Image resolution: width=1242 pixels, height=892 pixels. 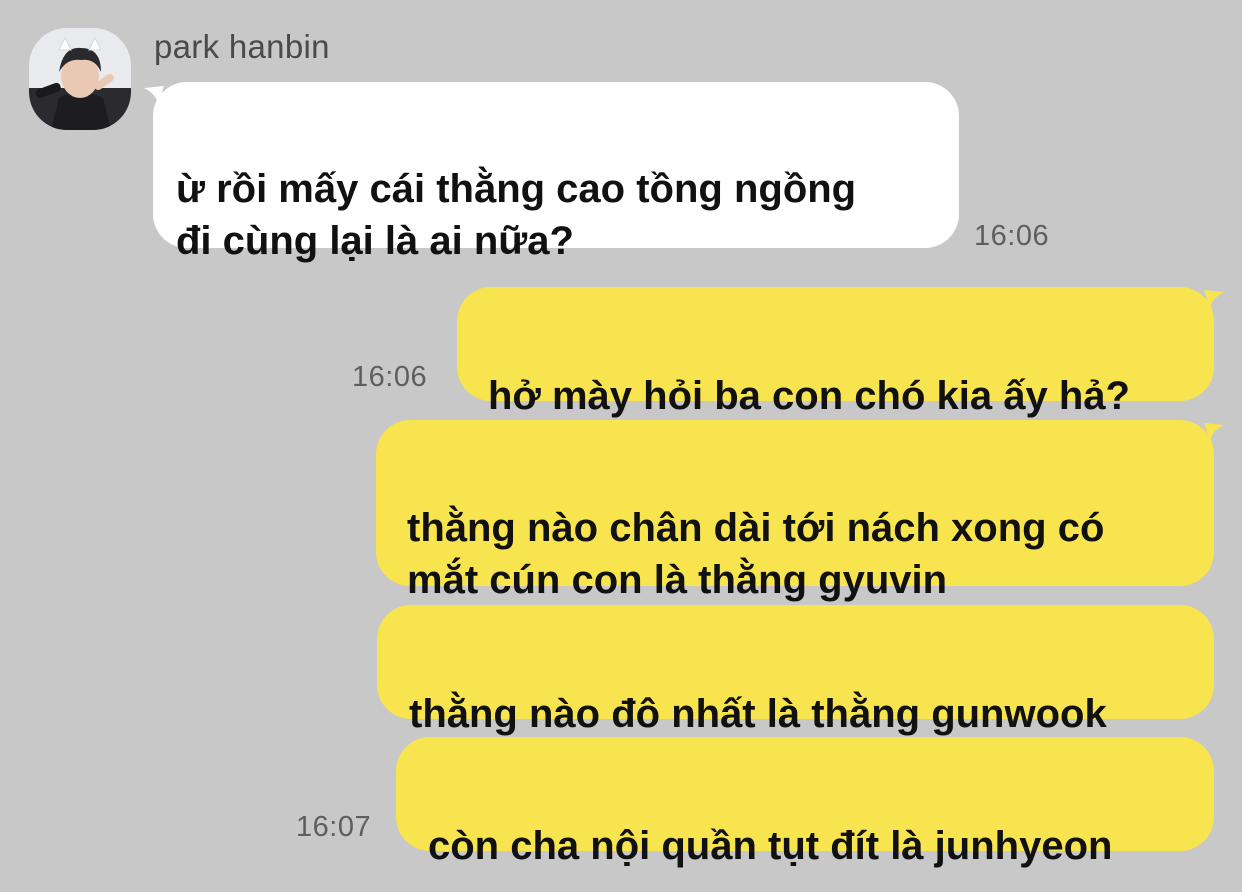 I want to click on message-bubble-outgoing: thằng nào đô nhất là thằng gunwook, so click(x=795, y=670).